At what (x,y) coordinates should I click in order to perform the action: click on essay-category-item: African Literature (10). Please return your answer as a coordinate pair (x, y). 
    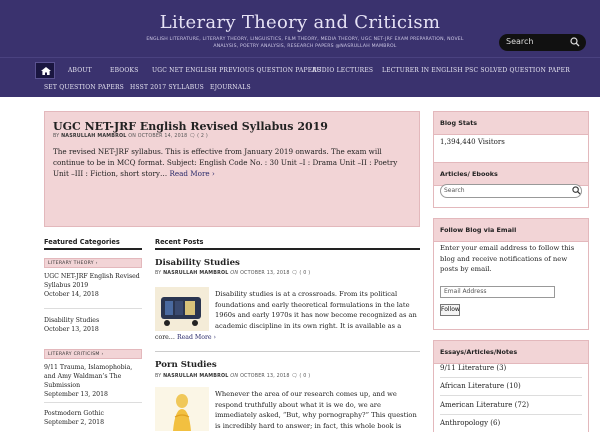
    Looking at the image, I should click on (480, 386).